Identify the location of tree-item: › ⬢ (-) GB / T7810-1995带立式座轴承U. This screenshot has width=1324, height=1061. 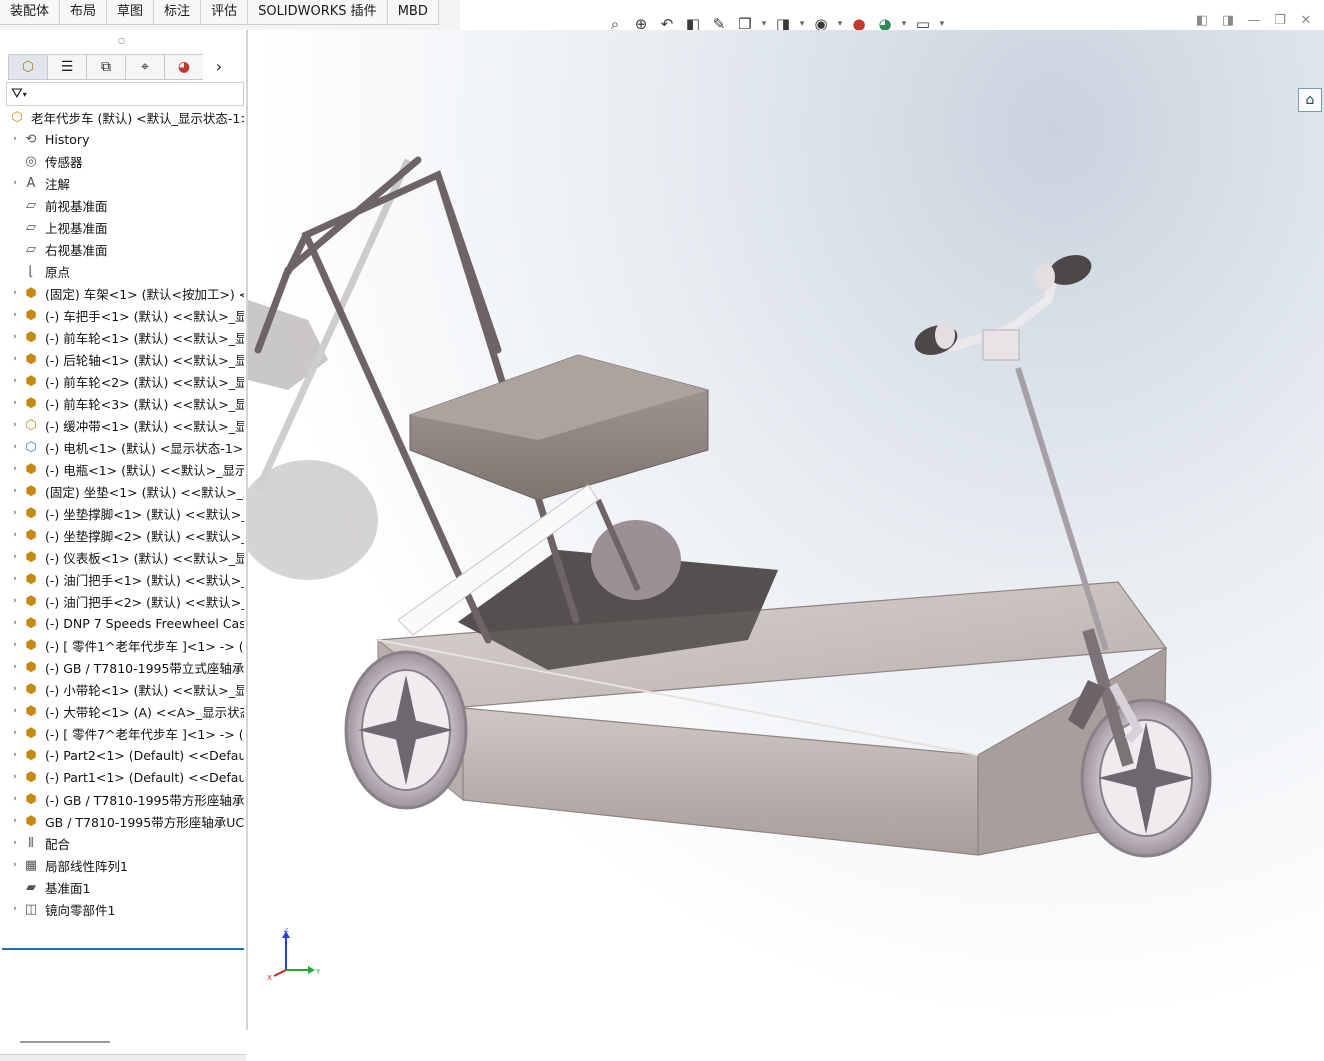
(122, 667).